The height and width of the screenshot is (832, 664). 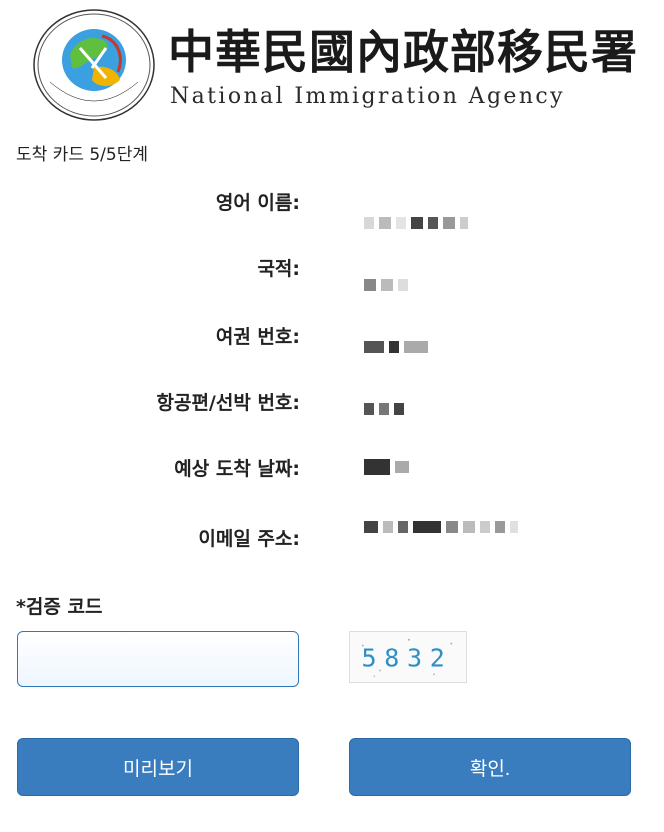 I want to click on field-label-passport-number: 여권 번호:, so click(x=257, y=337).